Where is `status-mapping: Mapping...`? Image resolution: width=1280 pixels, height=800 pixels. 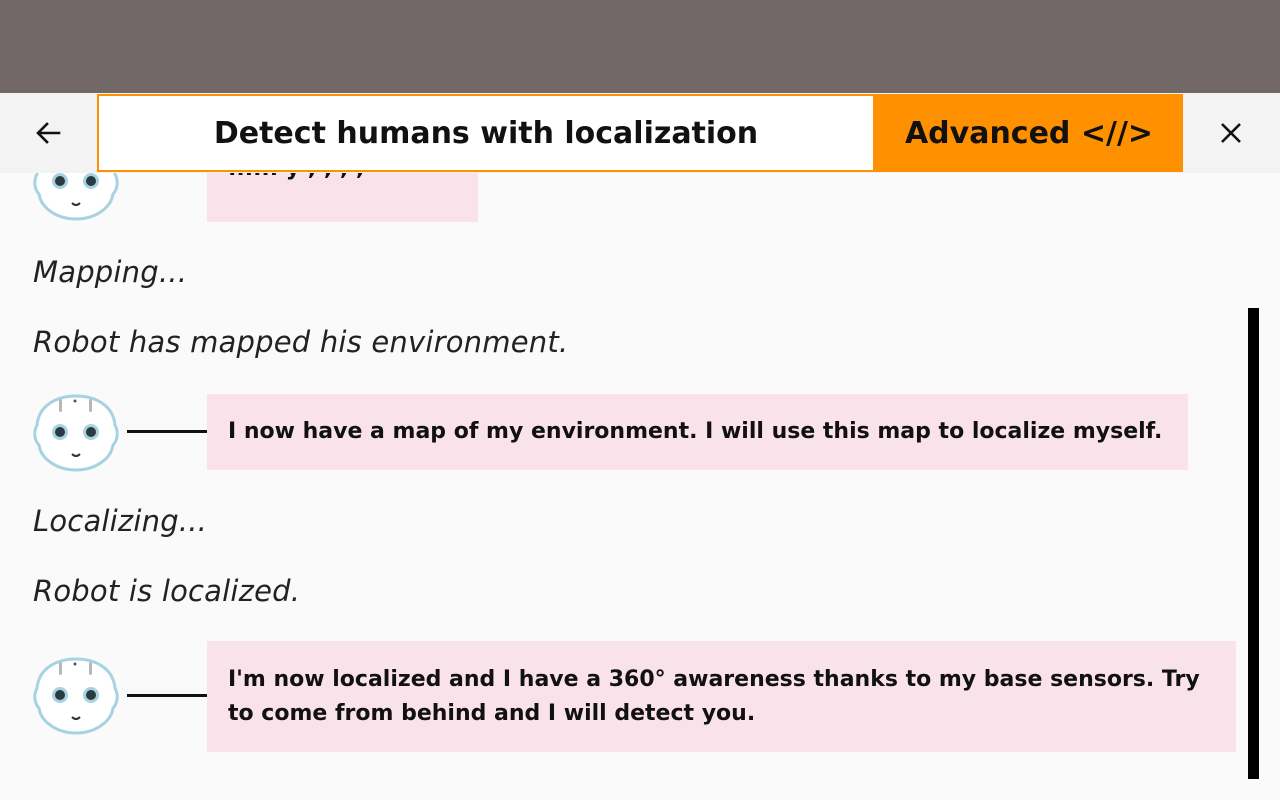
status-mapping: Mapping... is located at coordinates (110, 272).